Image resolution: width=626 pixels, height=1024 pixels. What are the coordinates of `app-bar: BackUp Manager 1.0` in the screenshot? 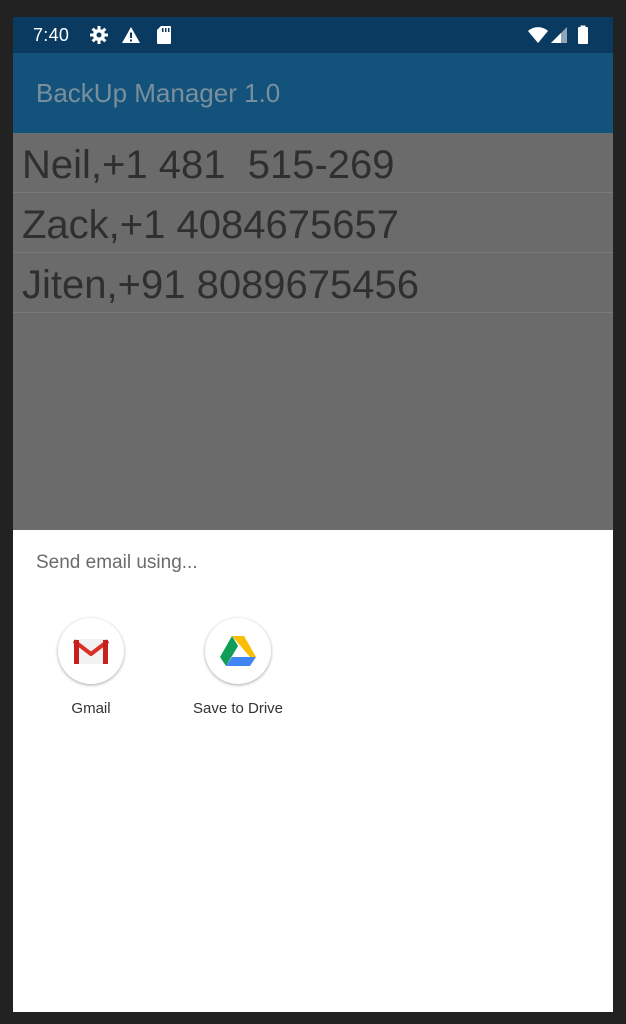 It's located at (313, 93).